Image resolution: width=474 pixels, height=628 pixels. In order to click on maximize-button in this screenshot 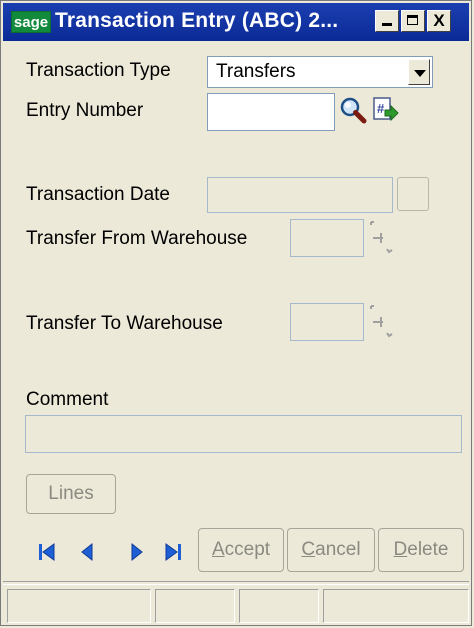, I will do `click(413, 21)`.